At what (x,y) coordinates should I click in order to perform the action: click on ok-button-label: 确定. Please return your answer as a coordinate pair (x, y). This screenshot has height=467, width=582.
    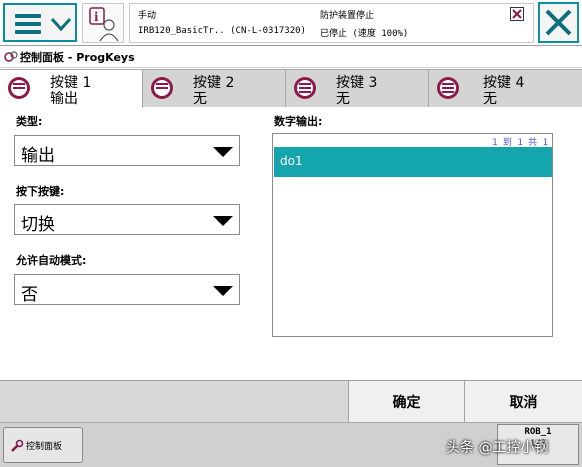
    Looking at the image, I should click on (406, 403).